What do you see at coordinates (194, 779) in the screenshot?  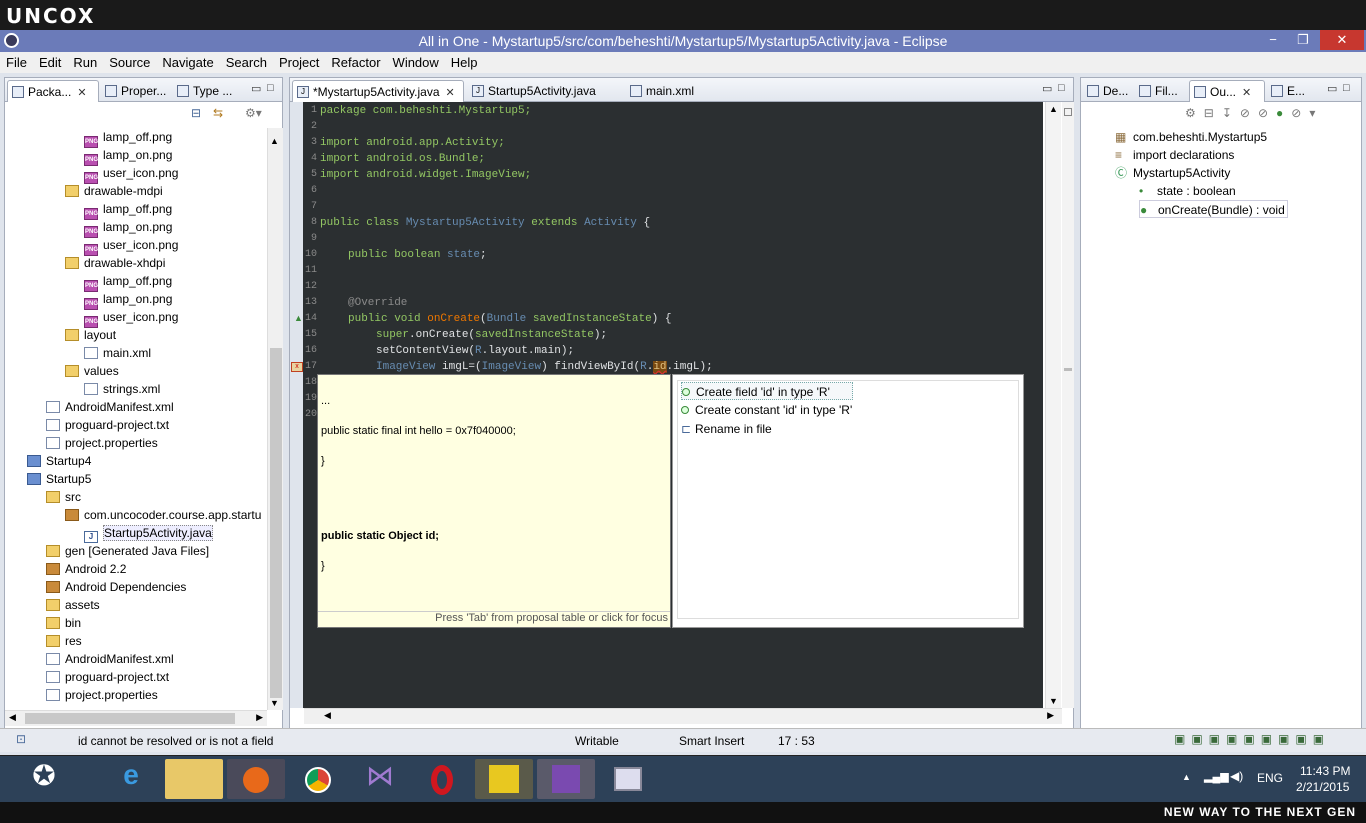 I see `file-explorer-icon` at bounding box center [194, 779].